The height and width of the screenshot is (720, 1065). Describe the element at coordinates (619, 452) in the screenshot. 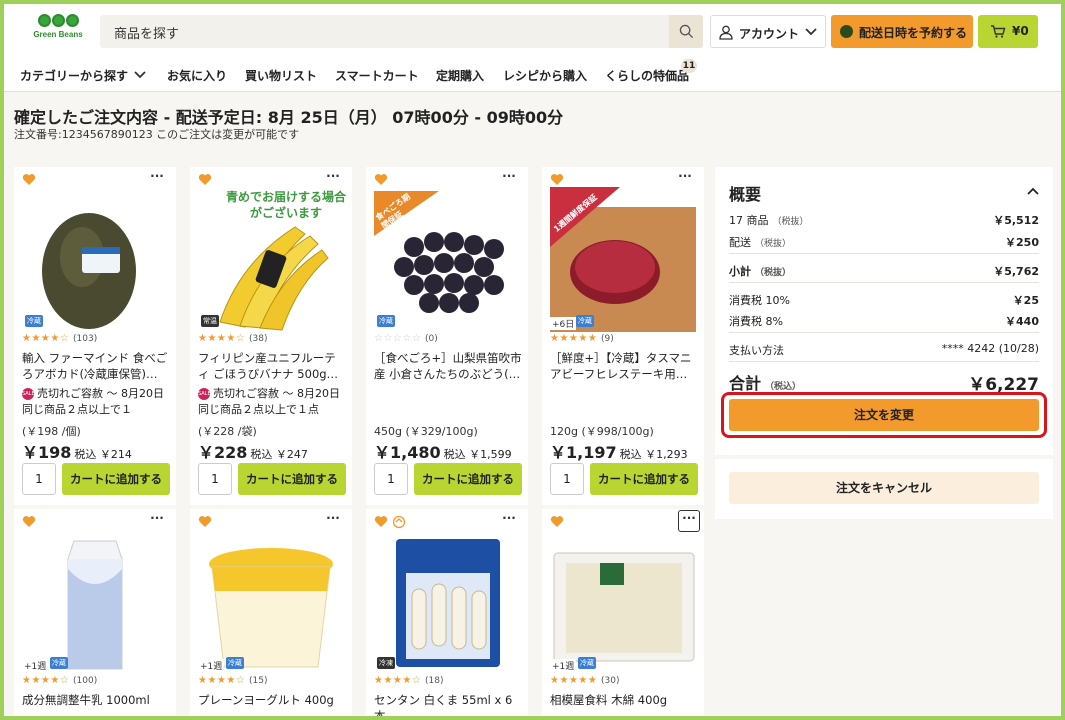

I see `price: ￥1,197 税込 ￥1,293` at that location.